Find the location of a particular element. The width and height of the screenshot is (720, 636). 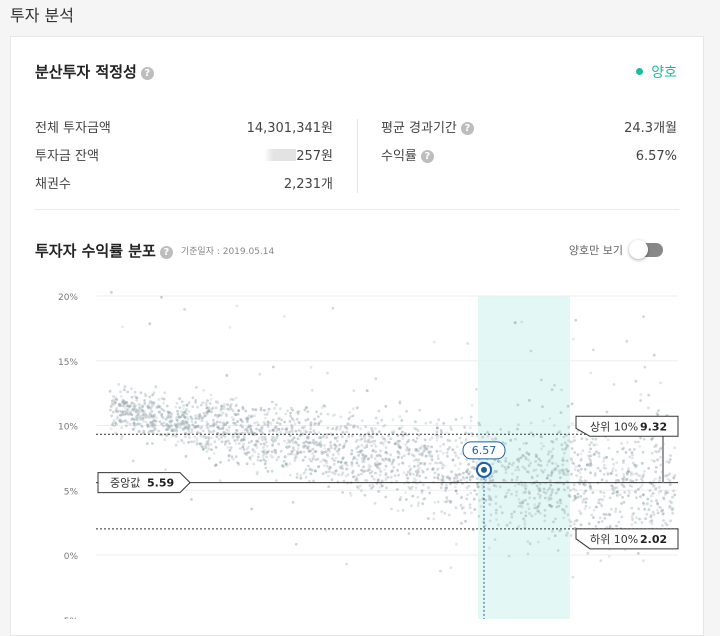

lower-10-label: 하위 10% is located at coordinates (614, 539).